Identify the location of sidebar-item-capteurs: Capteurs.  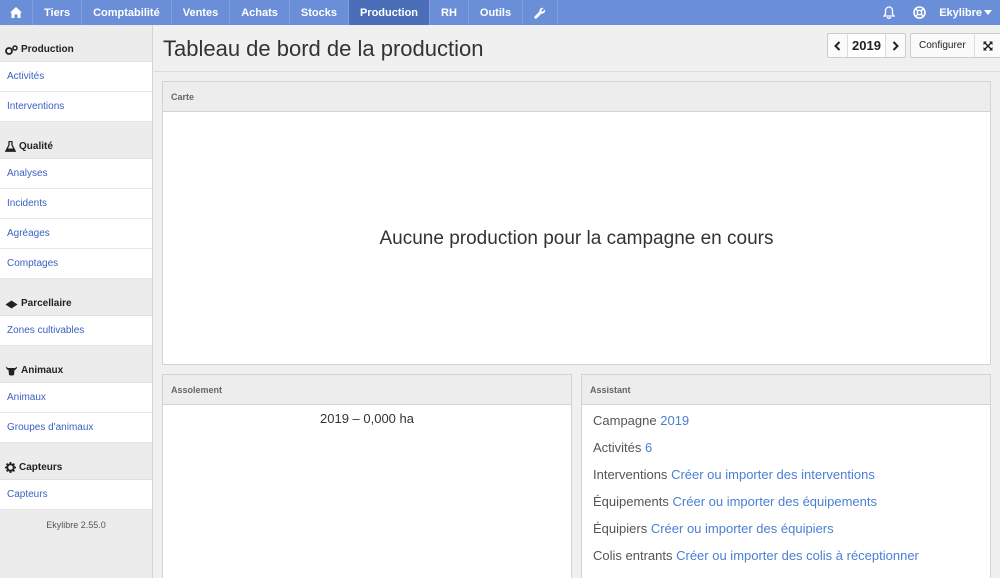
(76, 495).